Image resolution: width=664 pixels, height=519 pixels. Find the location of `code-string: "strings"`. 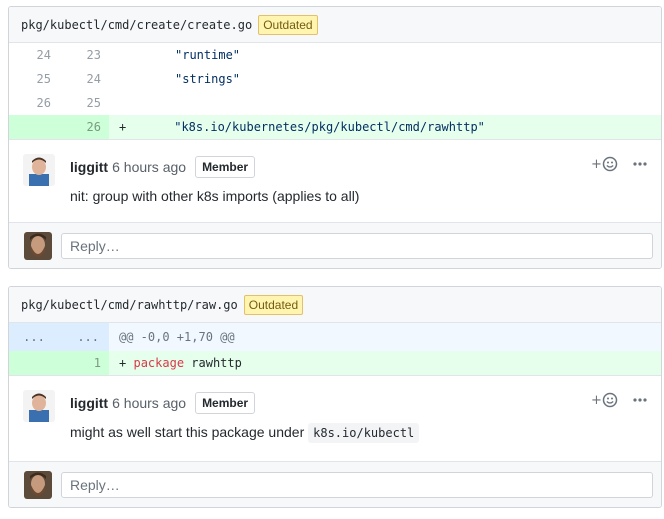

code-string: "strings" is located at coordinates (208, 79).